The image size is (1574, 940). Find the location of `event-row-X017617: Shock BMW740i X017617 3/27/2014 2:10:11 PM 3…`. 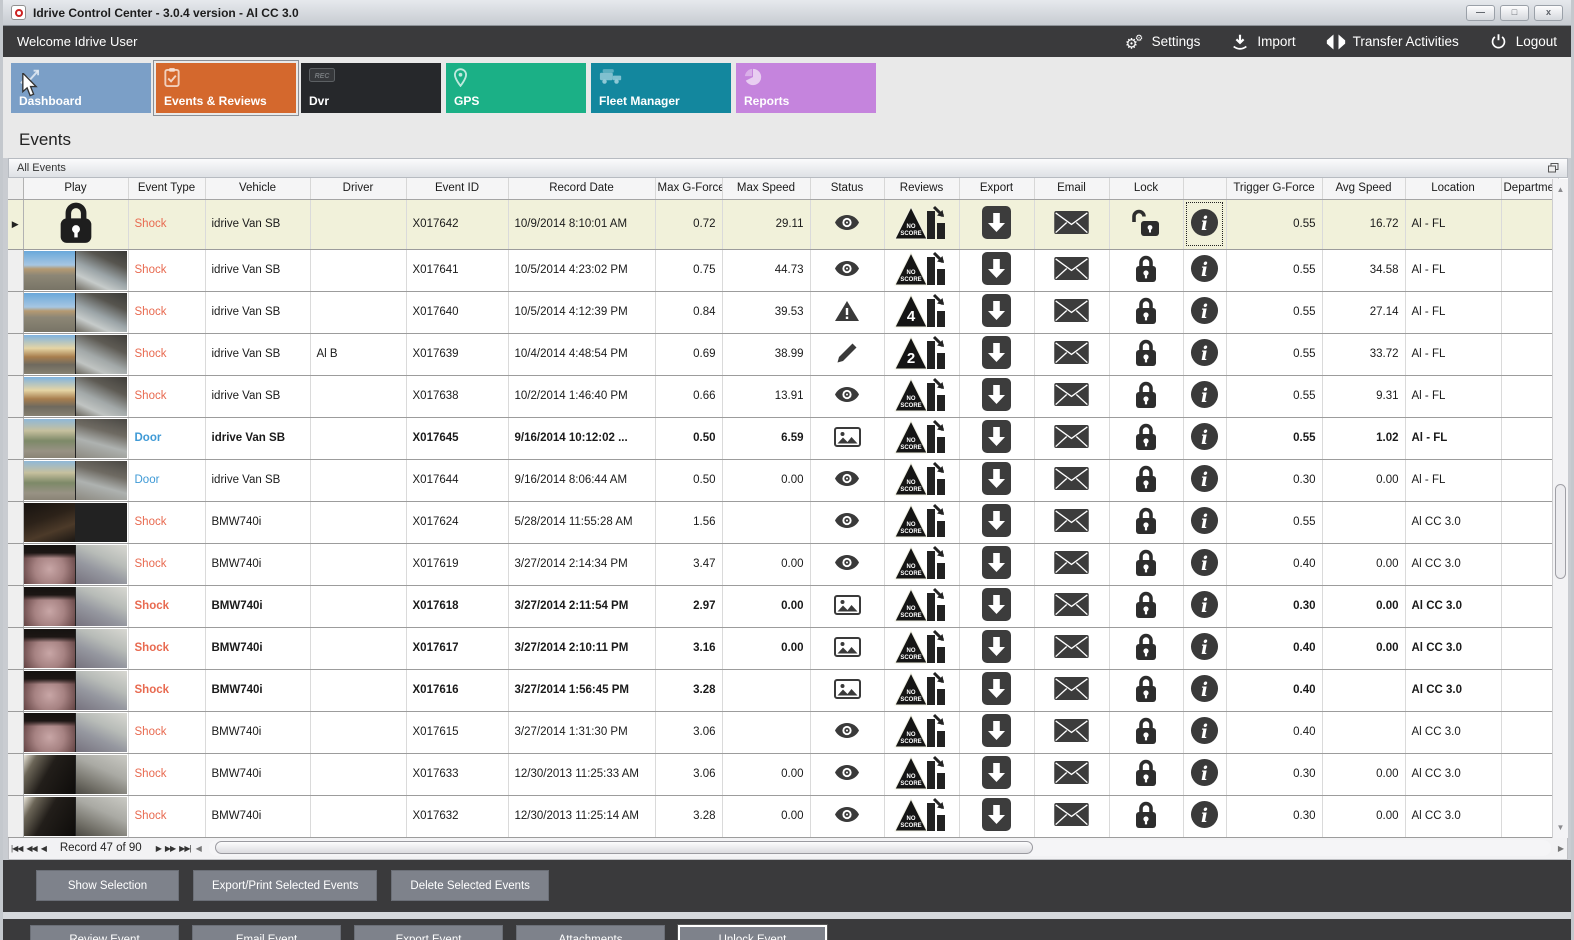

event-row-X017617: Shock BMW740i X017617 3/27/2014 2:10:11 PM 3… is located at coordinates (783, 648).